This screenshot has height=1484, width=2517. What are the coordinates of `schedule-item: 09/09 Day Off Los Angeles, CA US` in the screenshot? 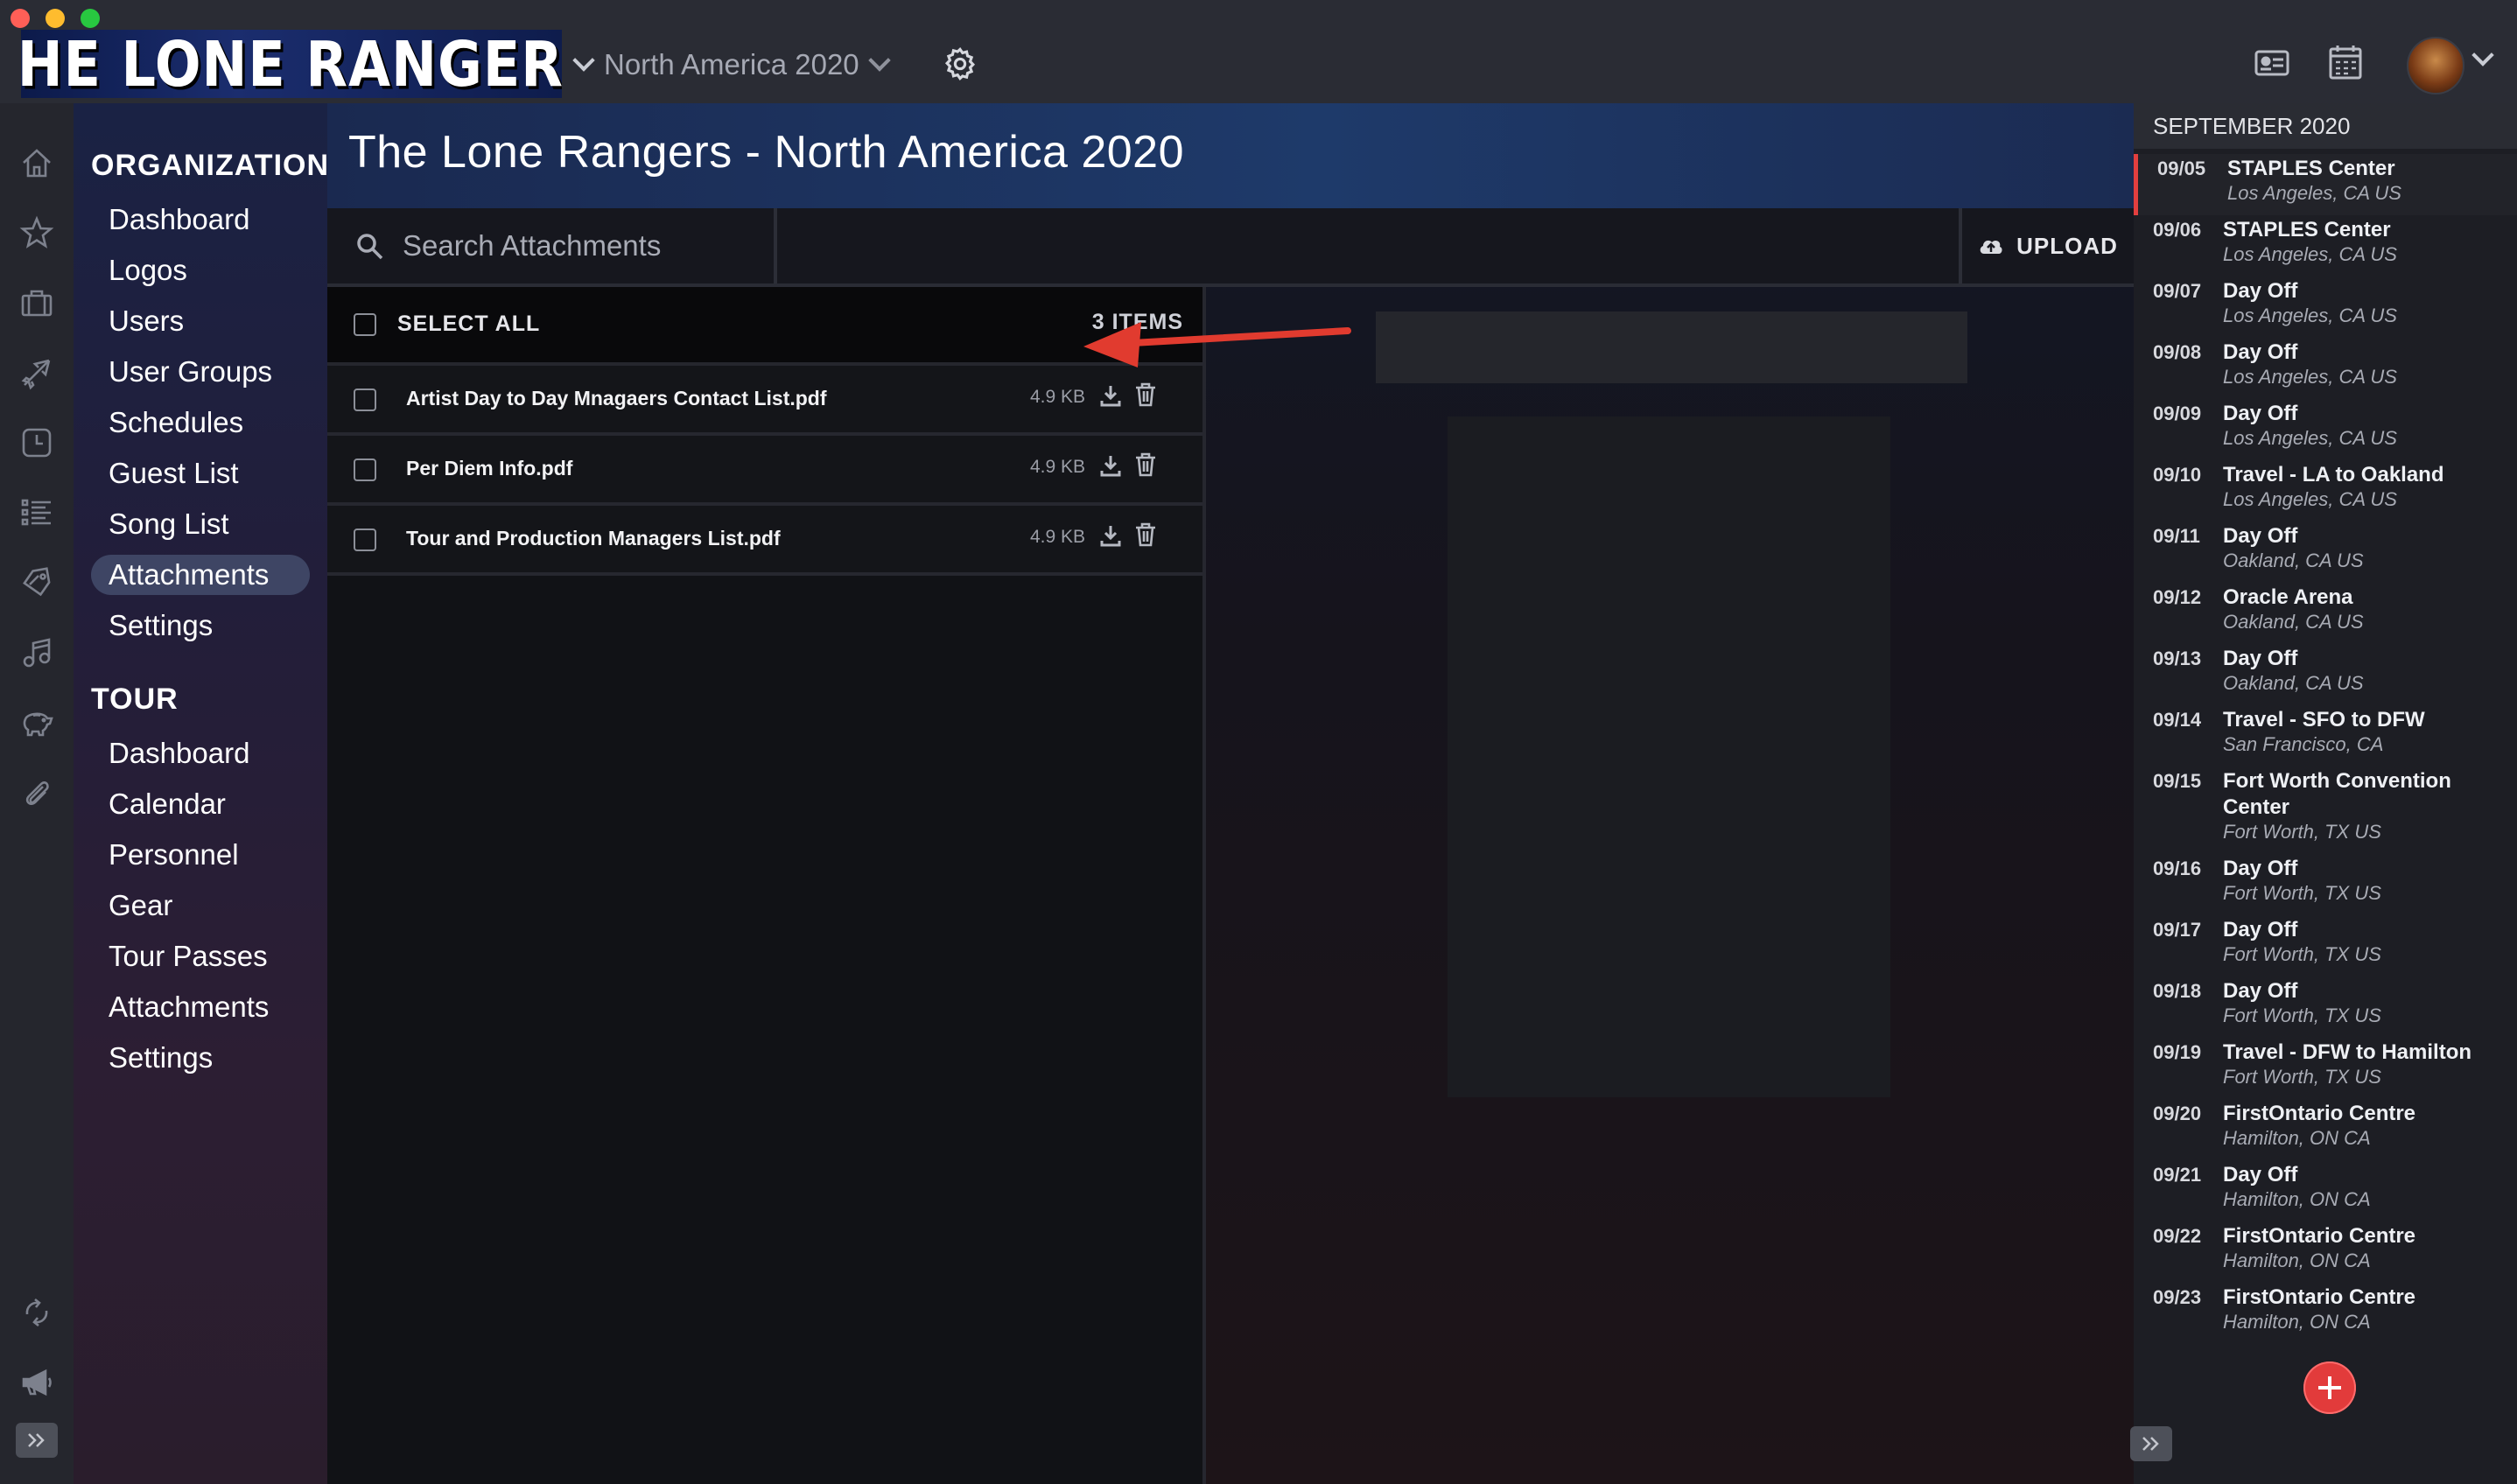 It's located at (2326, 429).